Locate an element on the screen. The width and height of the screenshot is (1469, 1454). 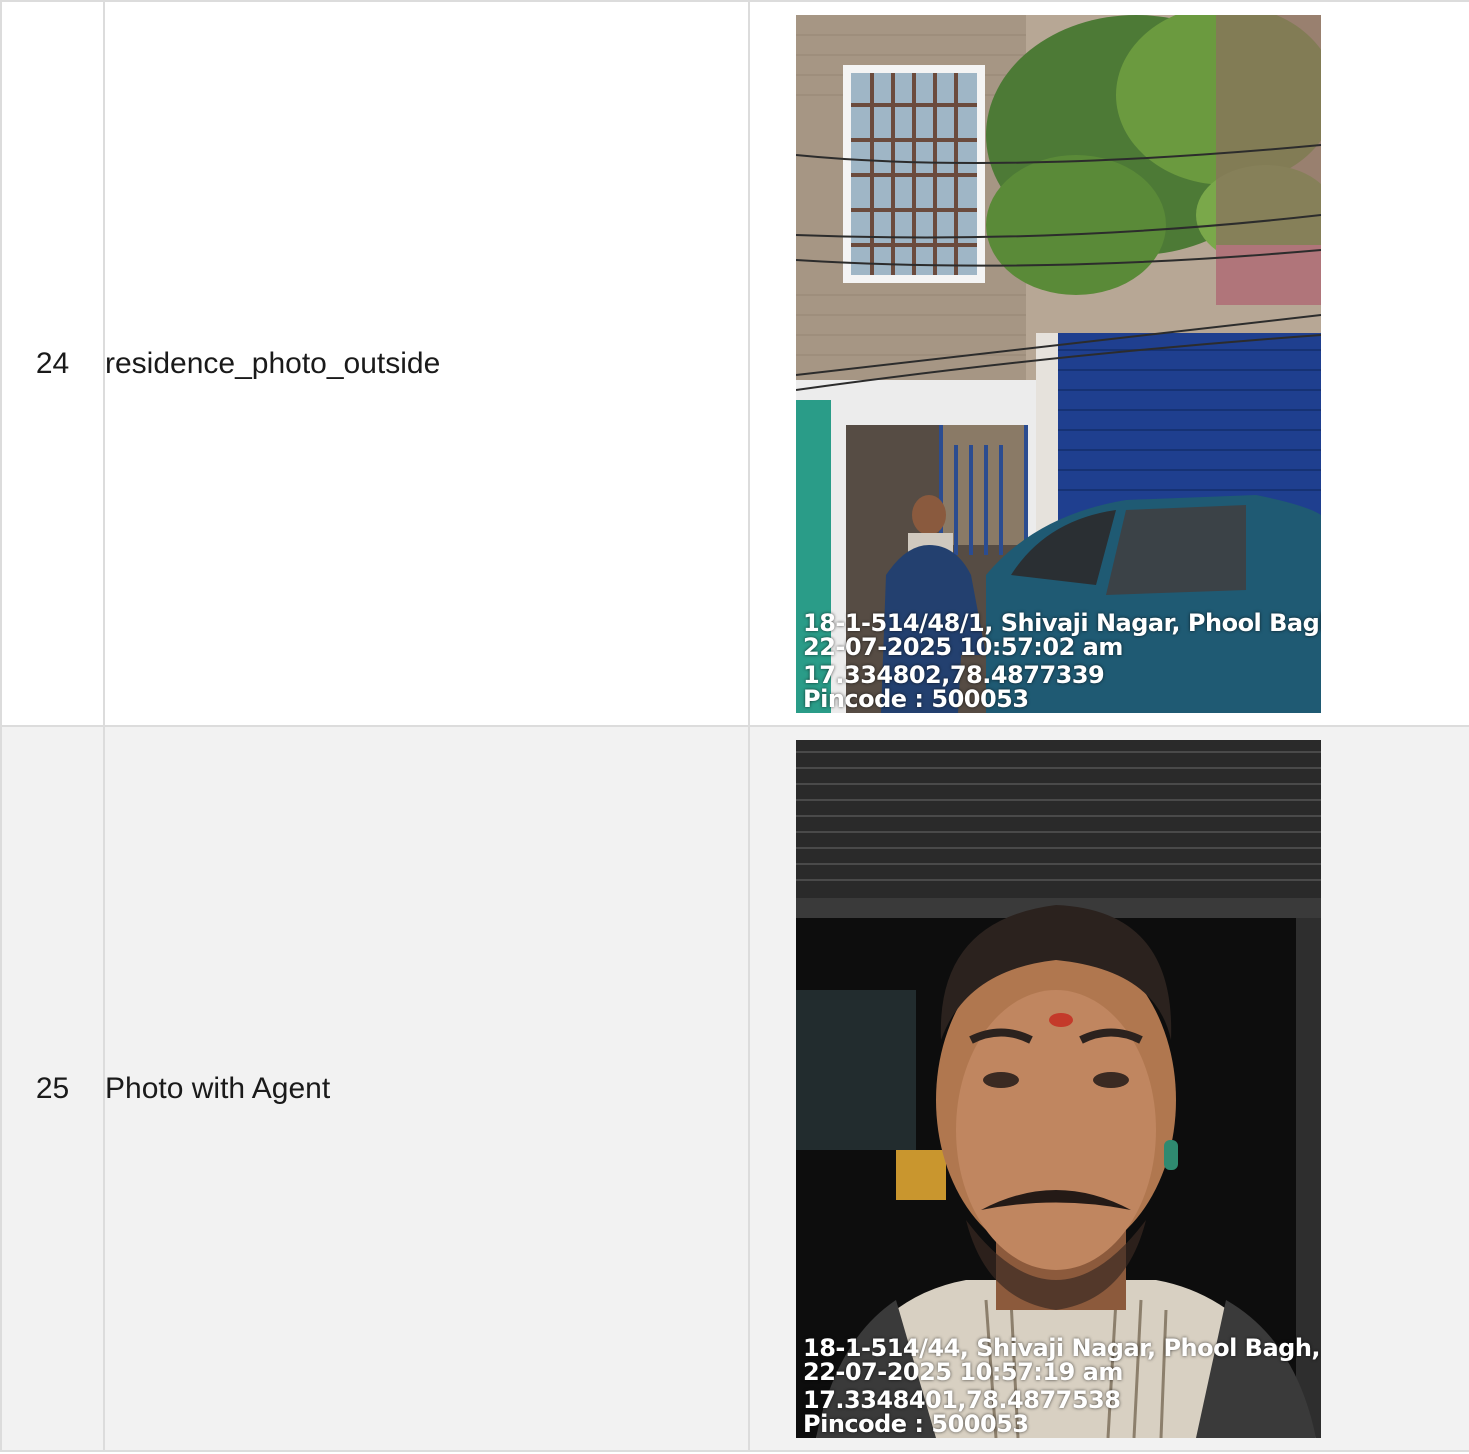
stamp-datetime: 22-07-2025 10:57:19 am is located at coordinates (963, 1371).